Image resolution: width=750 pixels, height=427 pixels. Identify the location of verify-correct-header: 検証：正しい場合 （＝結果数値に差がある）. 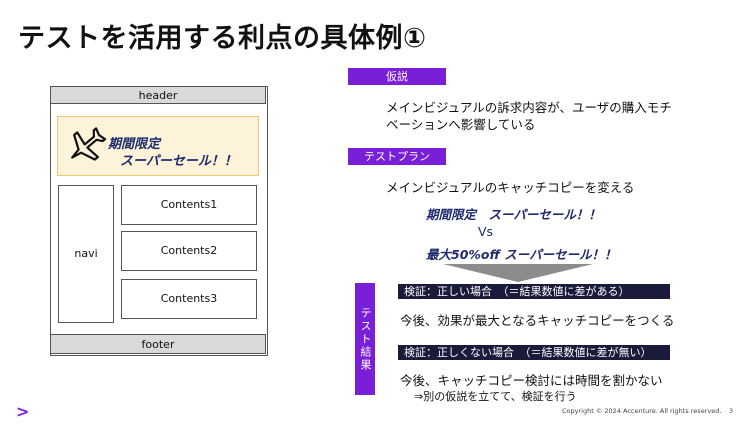
(534, 291).